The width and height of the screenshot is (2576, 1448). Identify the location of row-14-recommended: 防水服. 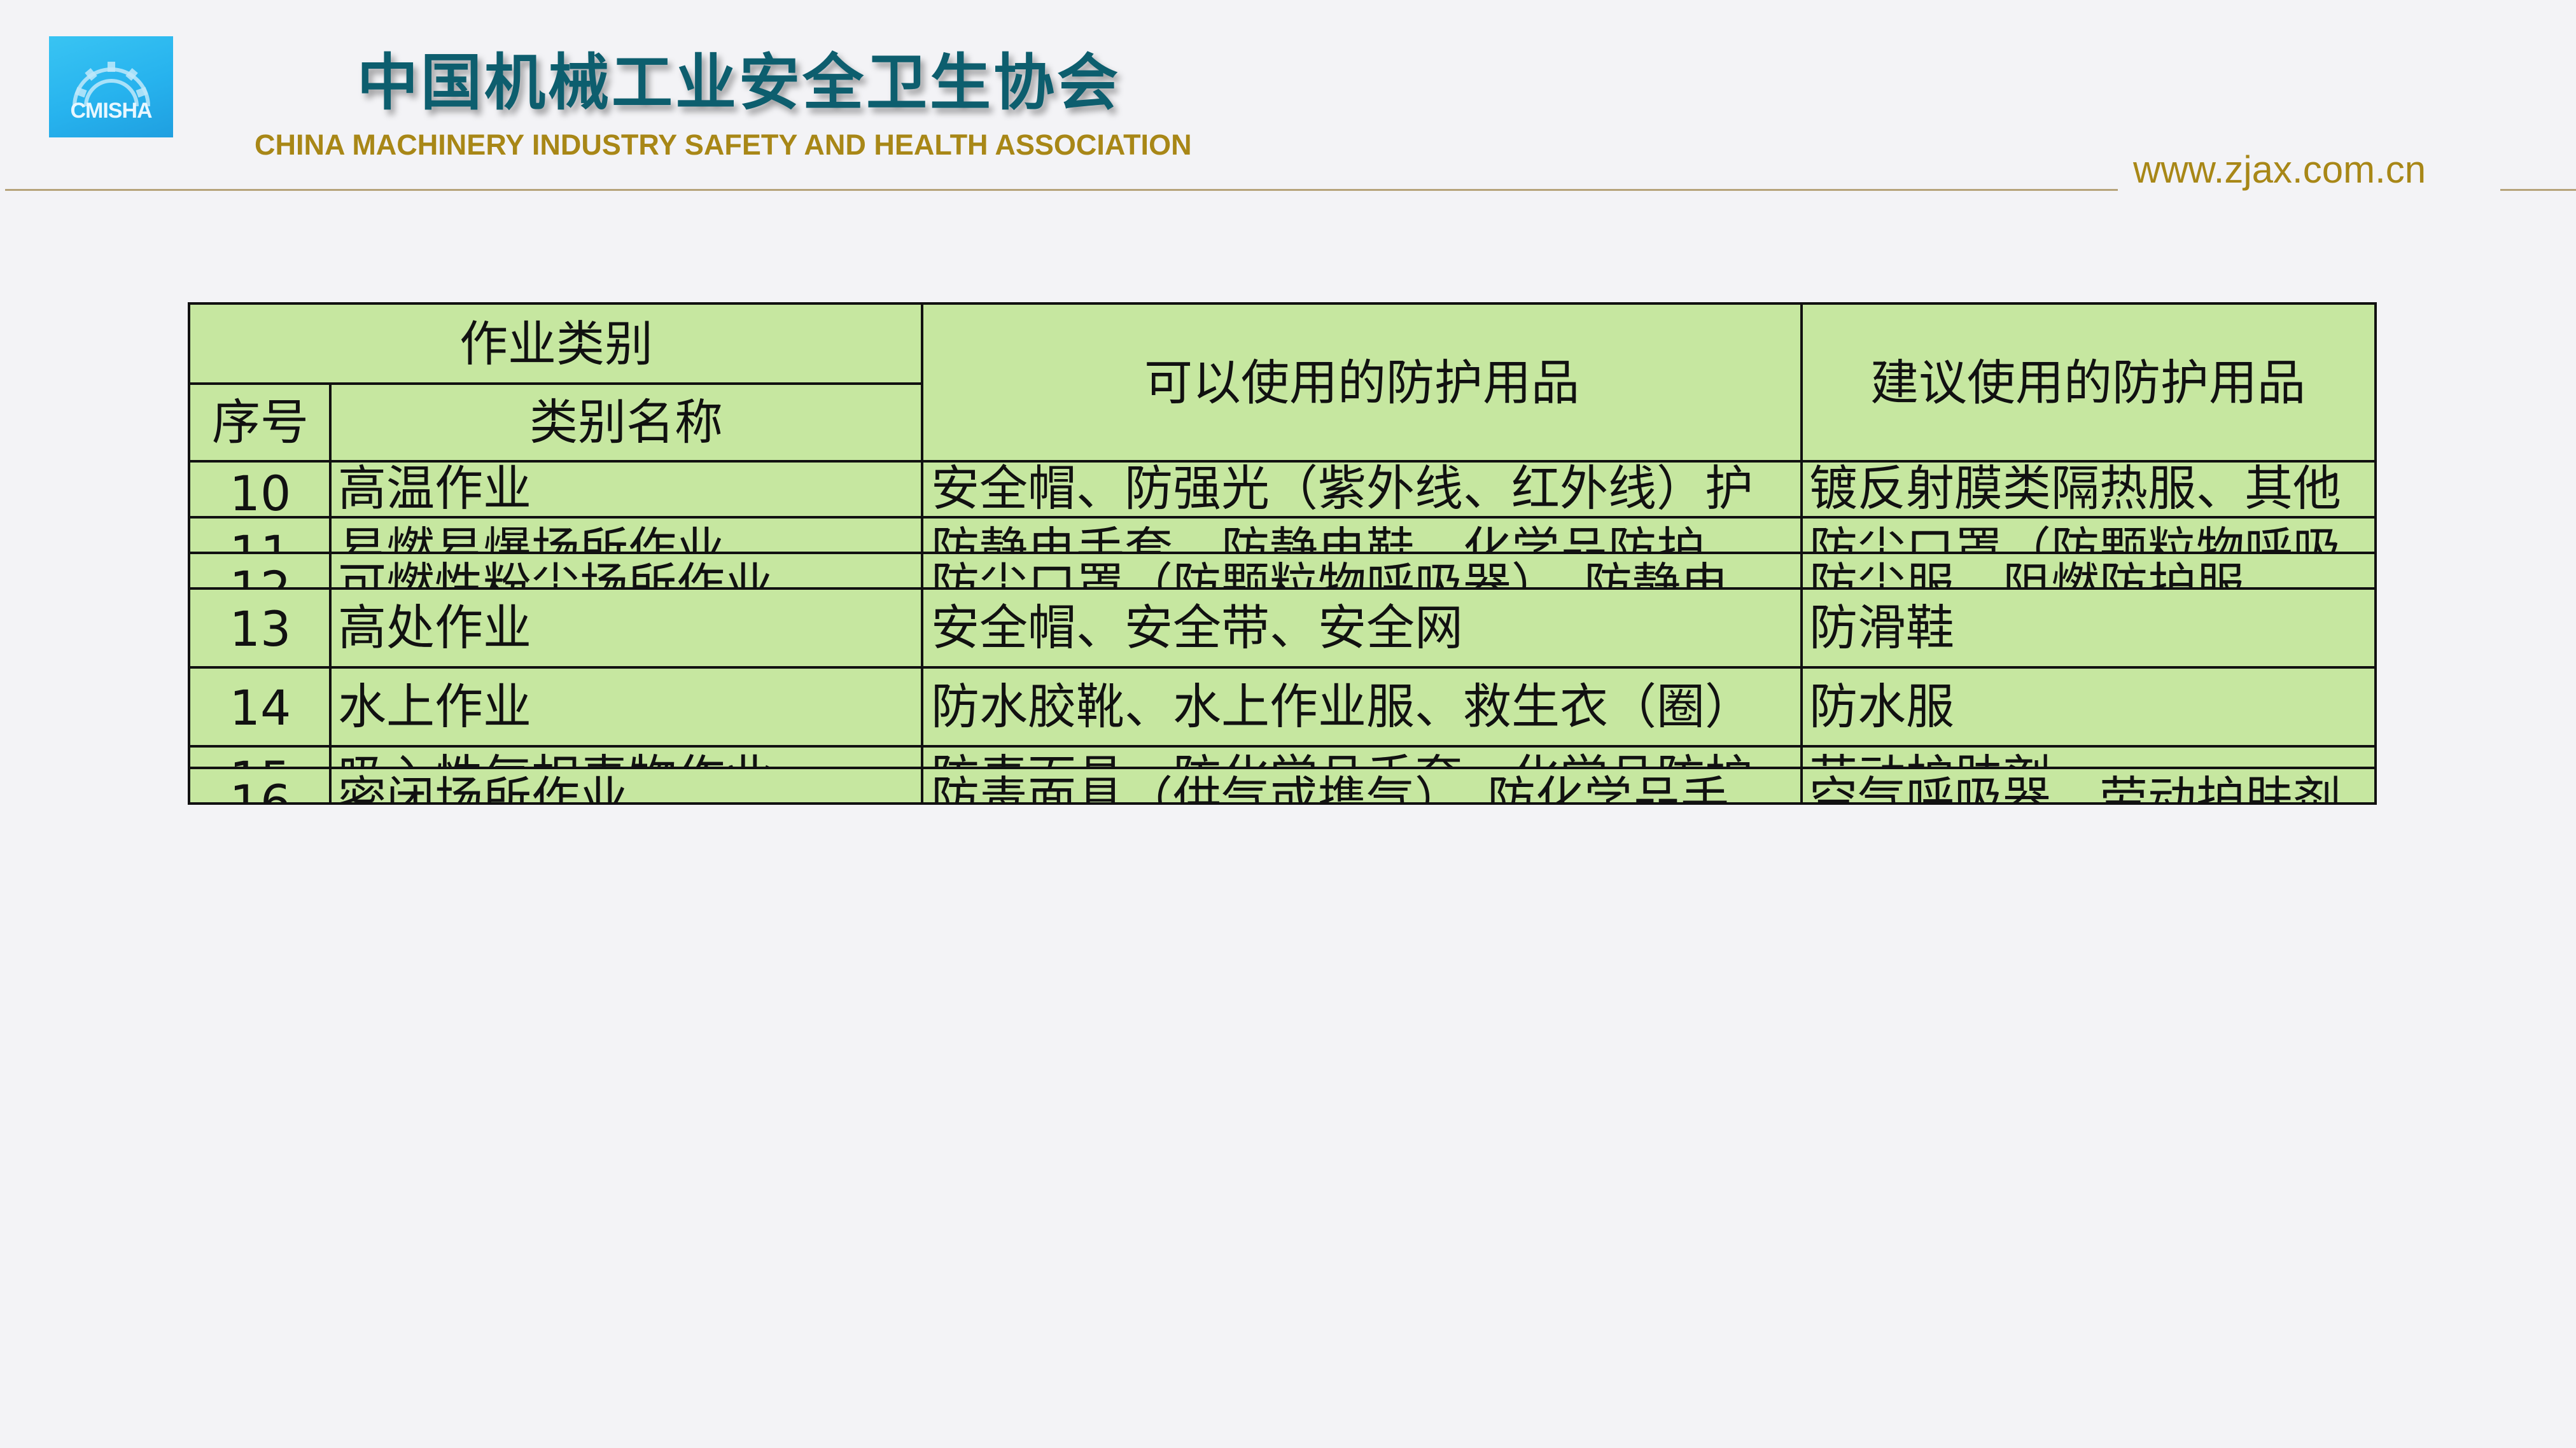
(1881, 706).